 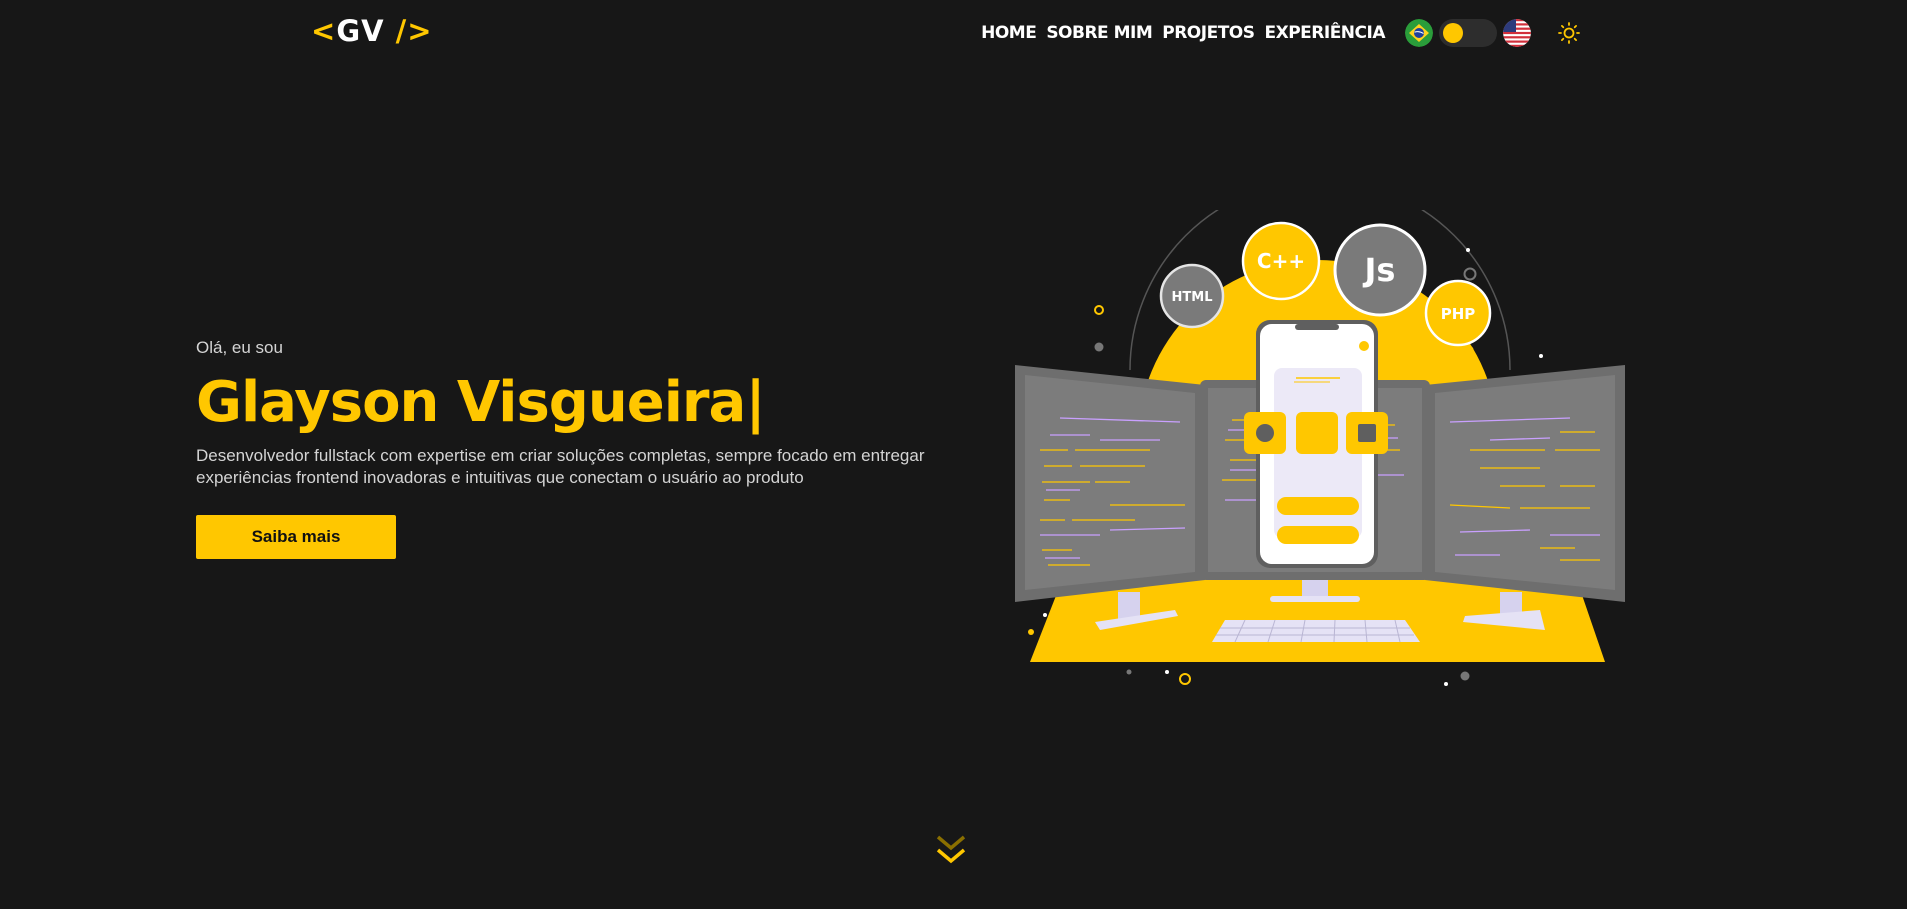 I want to click on main-nav: HOME SOBRE MIM PROJETOS EXPERIÊNCIA, so click(x=1281, y=33).